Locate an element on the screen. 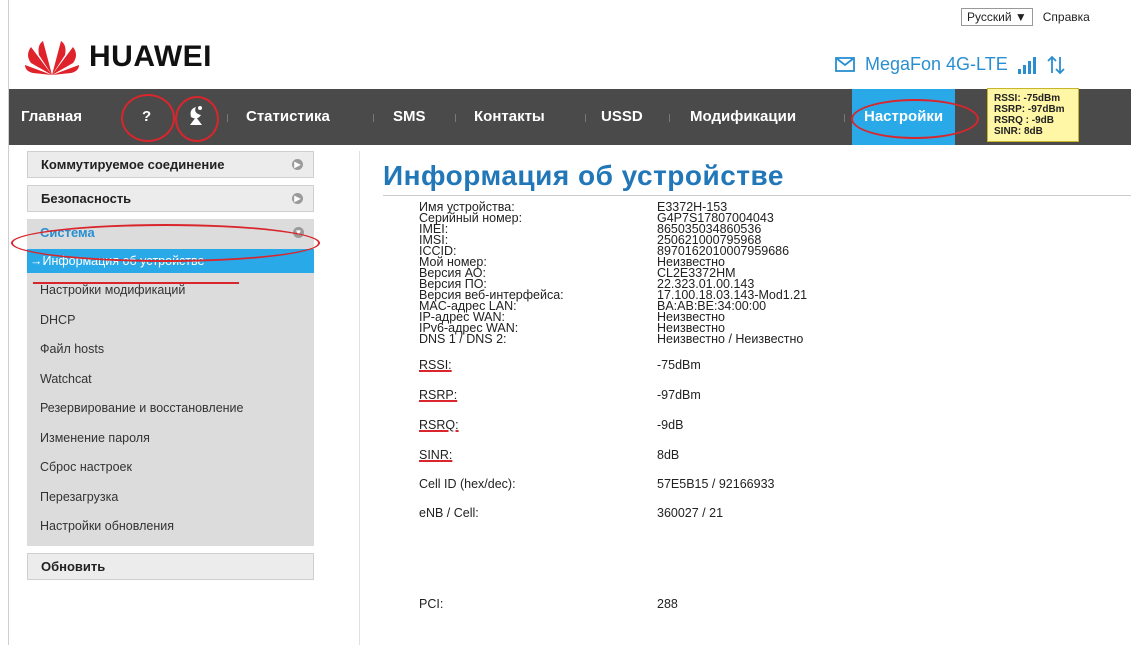 This screenshot has width=1131, height=645. sidebar-item-factory-reset: Сброс настроек is located at coordinates (170, 468).